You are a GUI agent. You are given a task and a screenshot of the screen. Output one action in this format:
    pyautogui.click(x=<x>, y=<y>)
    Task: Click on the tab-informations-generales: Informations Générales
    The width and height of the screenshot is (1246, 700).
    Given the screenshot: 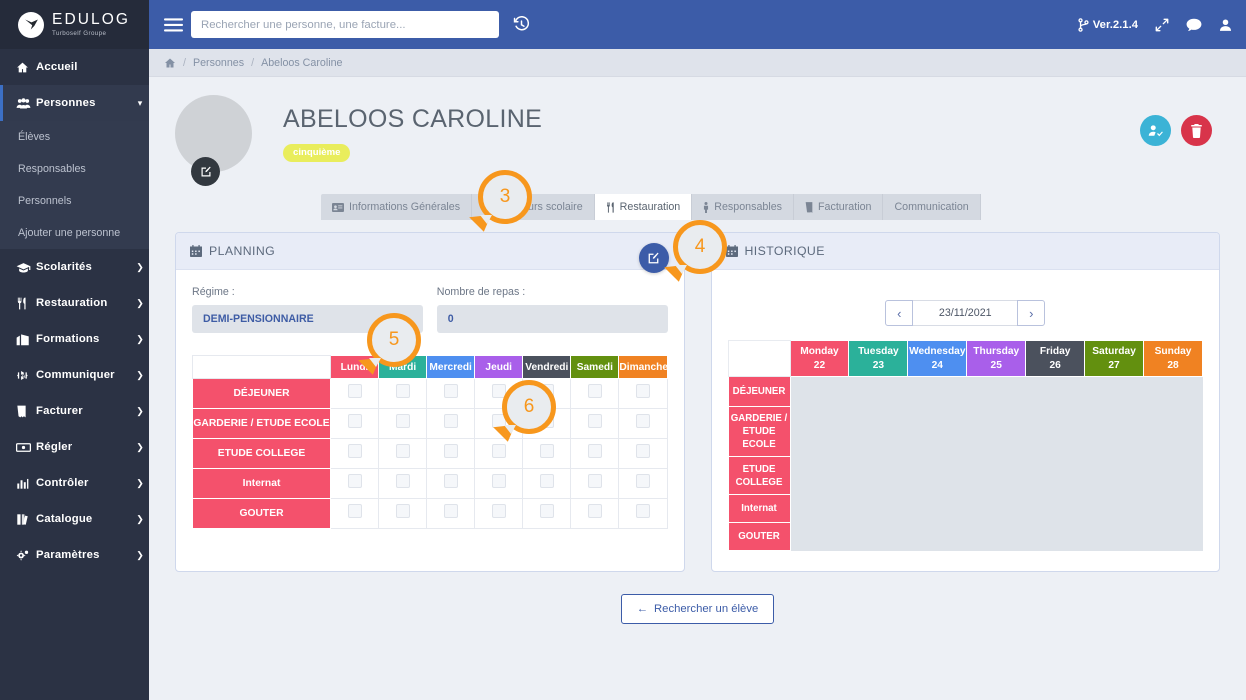 What is the action you would take?
    pyautogui.click(x=397, y=207)
    